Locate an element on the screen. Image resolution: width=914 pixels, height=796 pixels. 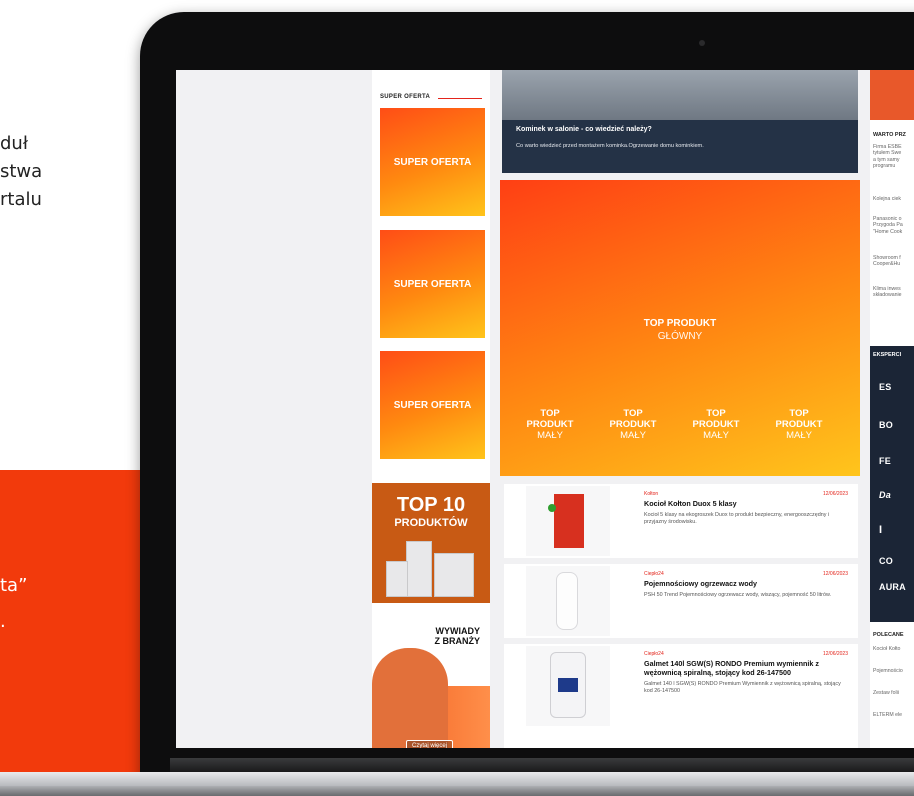
laptop-shadow is located at coordinates (457, 791).